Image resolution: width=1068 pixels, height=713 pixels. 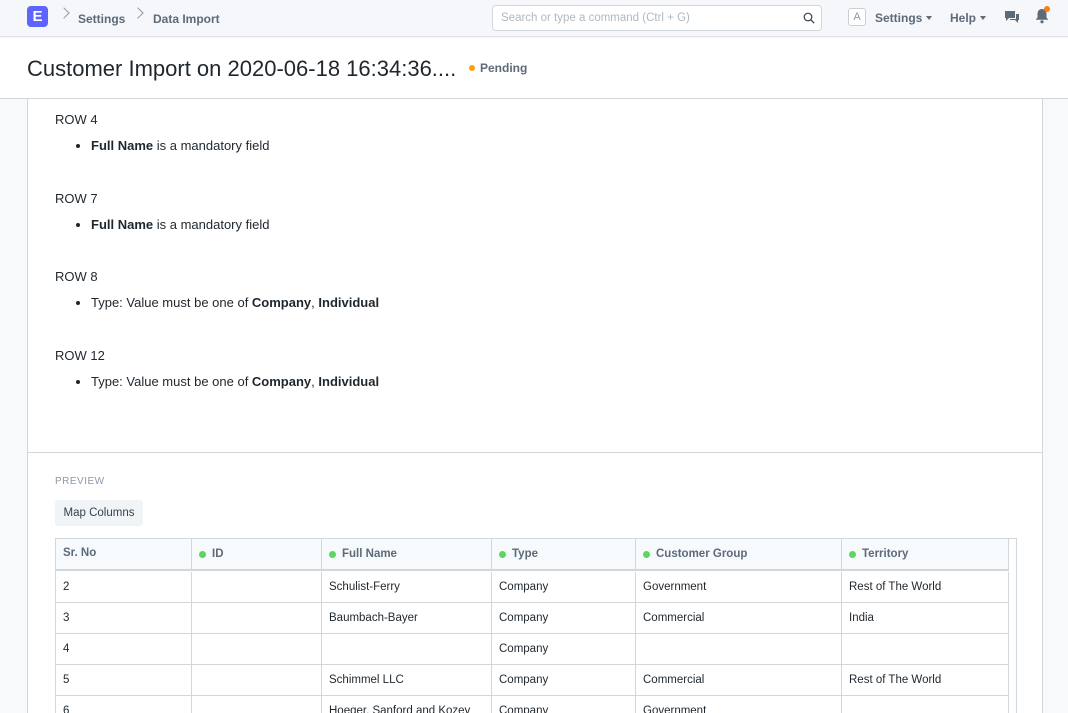 What do you see at coordinates (472, 68) in the screenshot?
I see `status-indicator-dot` at bounding box center [472, 68].